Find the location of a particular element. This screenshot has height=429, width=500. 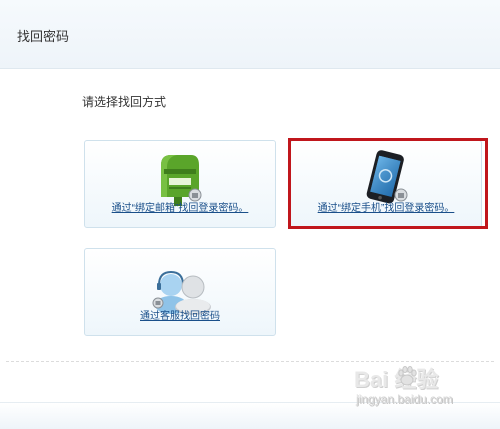

baidu-paw-icon is located at coordinates (407, 376).